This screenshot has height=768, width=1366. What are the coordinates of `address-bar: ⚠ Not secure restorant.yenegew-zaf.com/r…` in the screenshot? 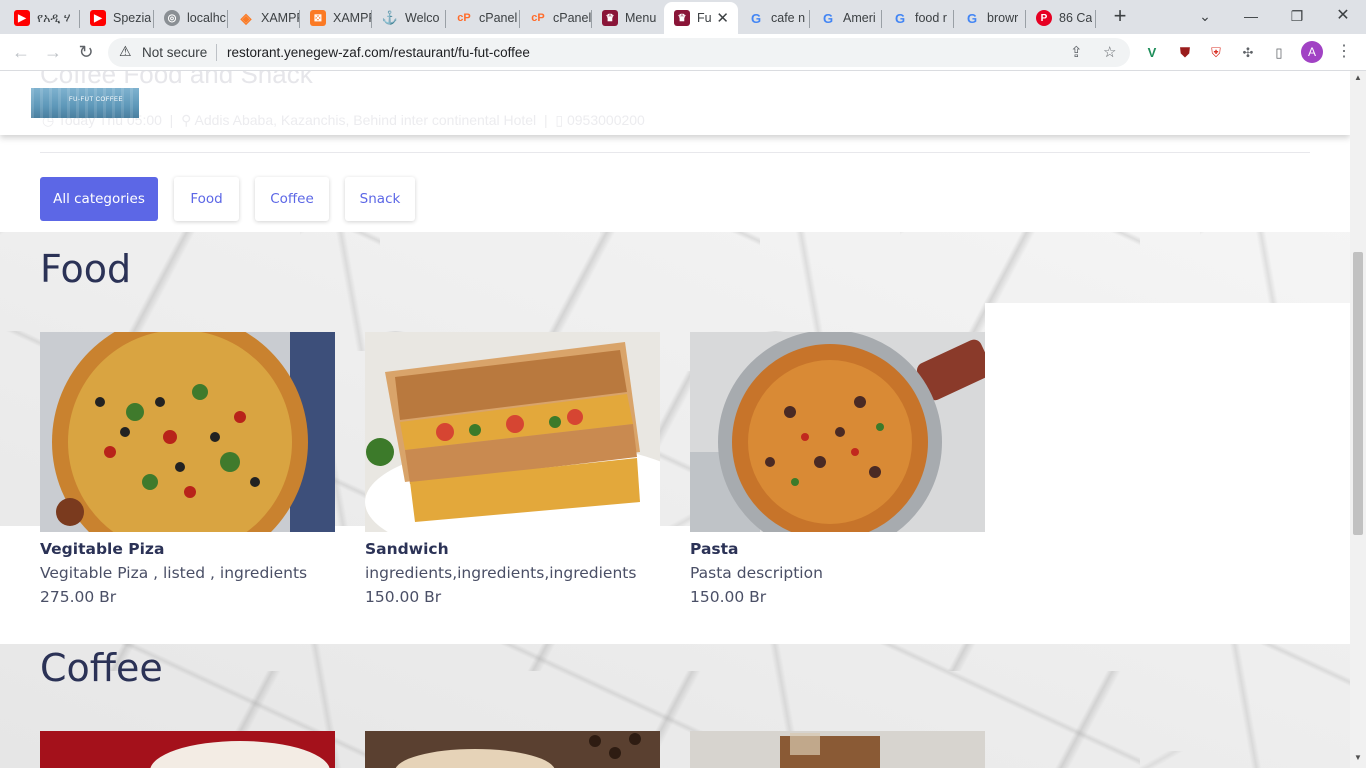 It's located at (619, 52).